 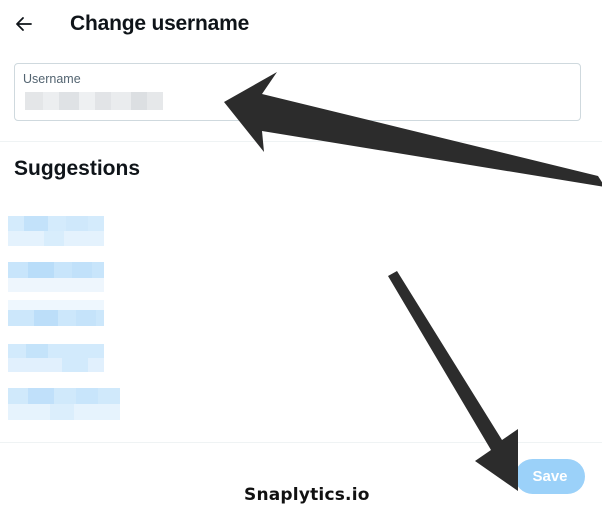 What do you see at coordinates (77, 168) in the screenshot?
I see `suggestions-heading: Suggestions` at bounding box center [77, 168].